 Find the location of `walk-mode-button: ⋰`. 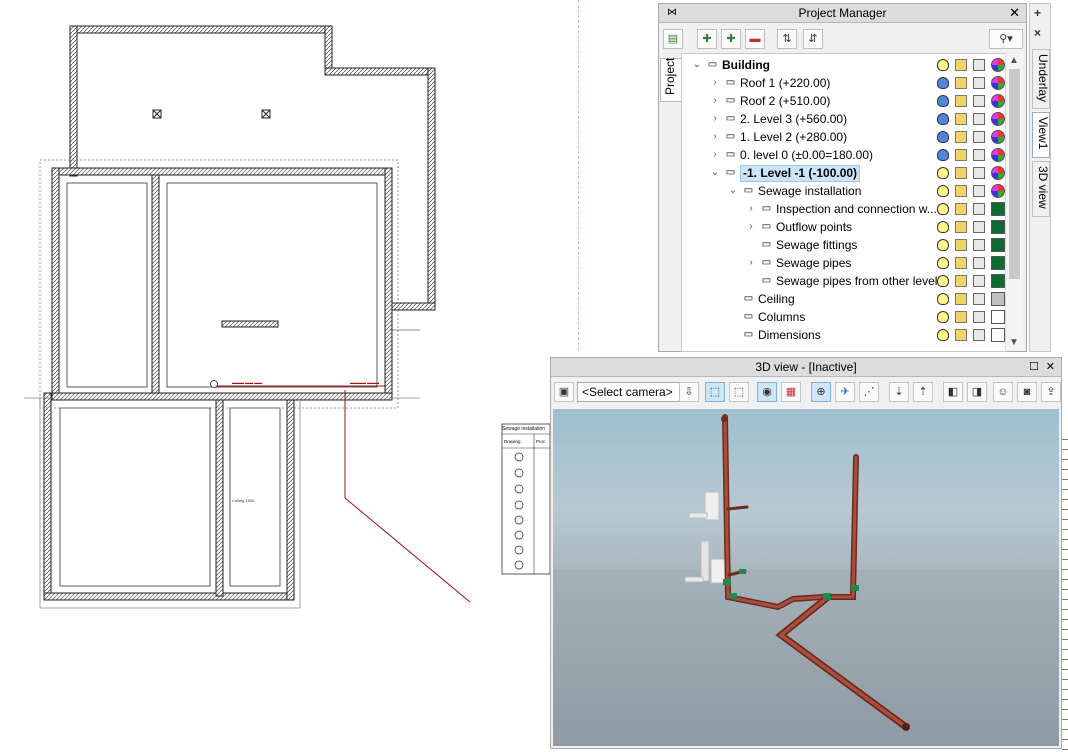

walk-mode-button: ⋰ is located at coordinates (869, 392).